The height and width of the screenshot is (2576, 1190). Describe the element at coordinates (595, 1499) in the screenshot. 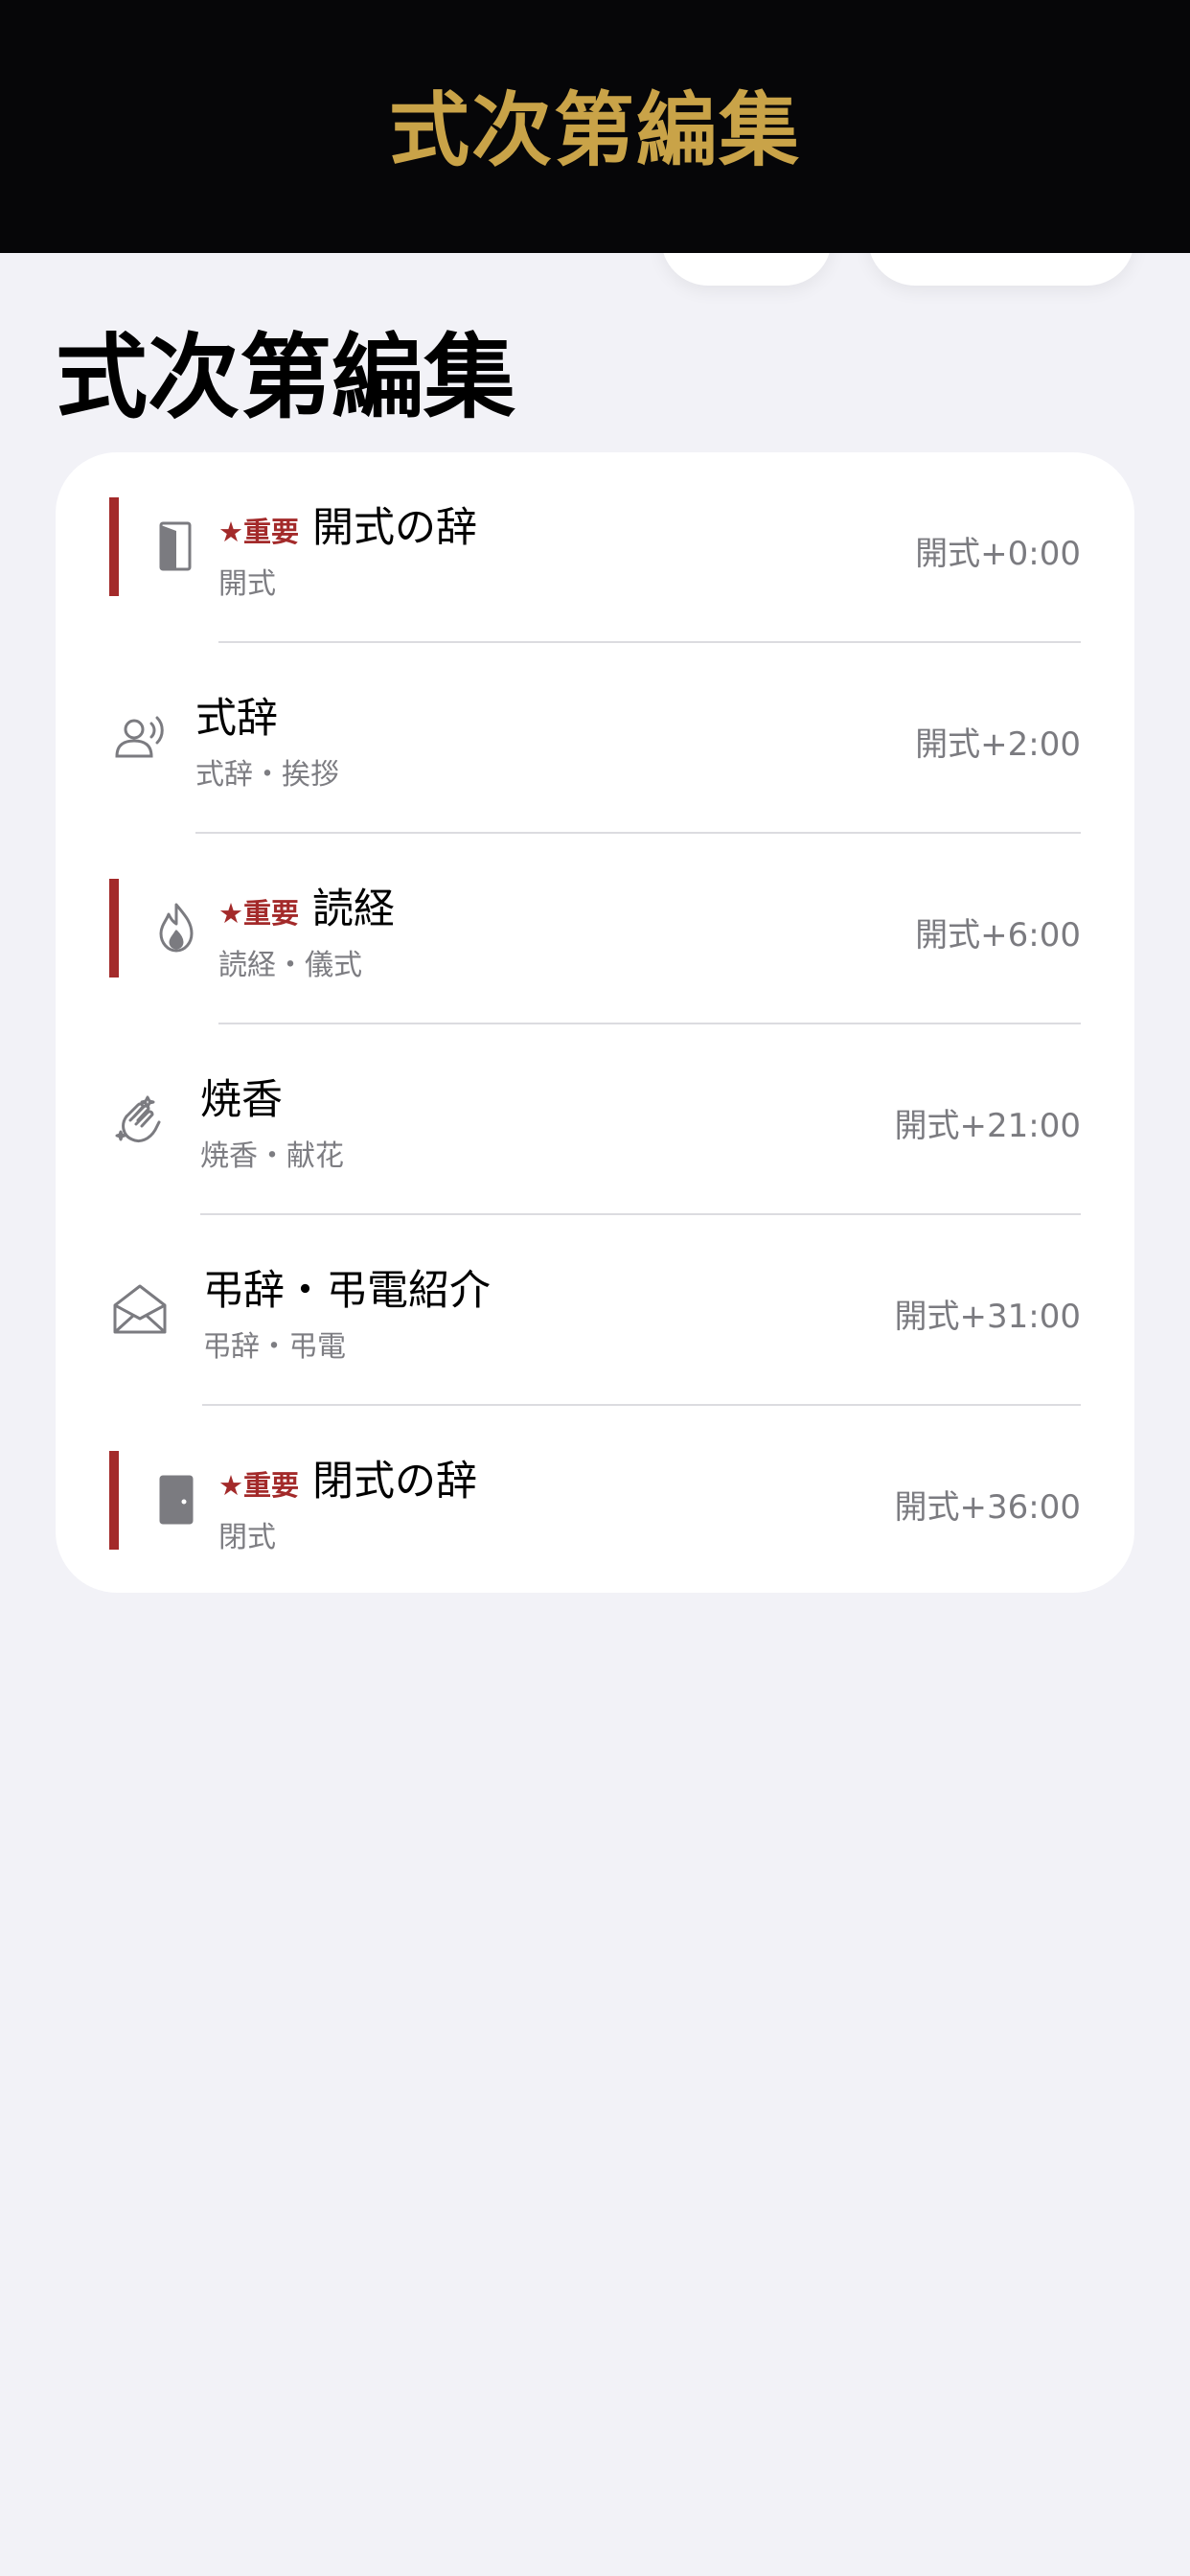

I see `schedule-row: ★重要 閉式の辞 閉式 開式+36:00` at that location.